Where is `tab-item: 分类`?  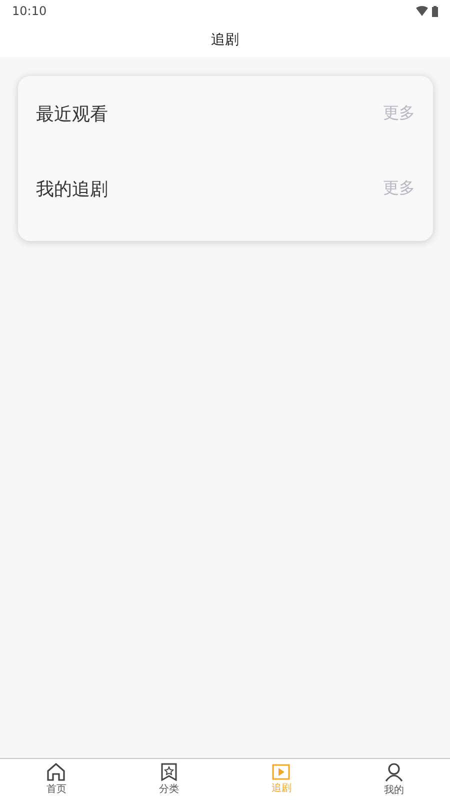 tab-item: 分类 is located at coordinates (168, 779).